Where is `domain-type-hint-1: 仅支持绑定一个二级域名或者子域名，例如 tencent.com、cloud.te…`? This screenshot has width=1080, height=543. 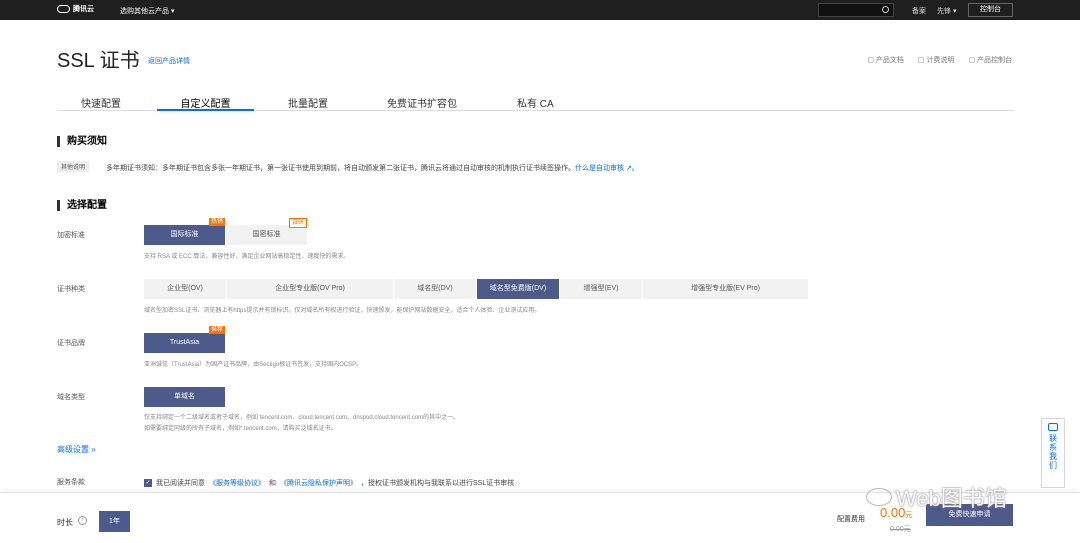 domain-type-hint-1: 仅支持绑定一个二级域名或者子域名，例如 tencent.com、cloud.te… is located at coordinates (302, 418).